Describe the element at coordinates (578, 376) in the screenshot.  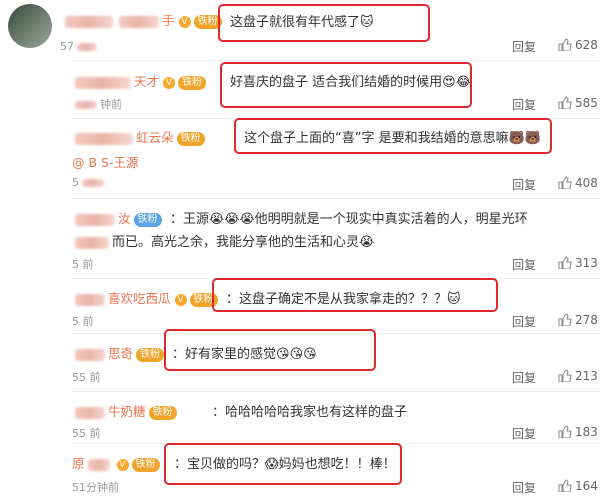
I see `like-button: 213` at that location.